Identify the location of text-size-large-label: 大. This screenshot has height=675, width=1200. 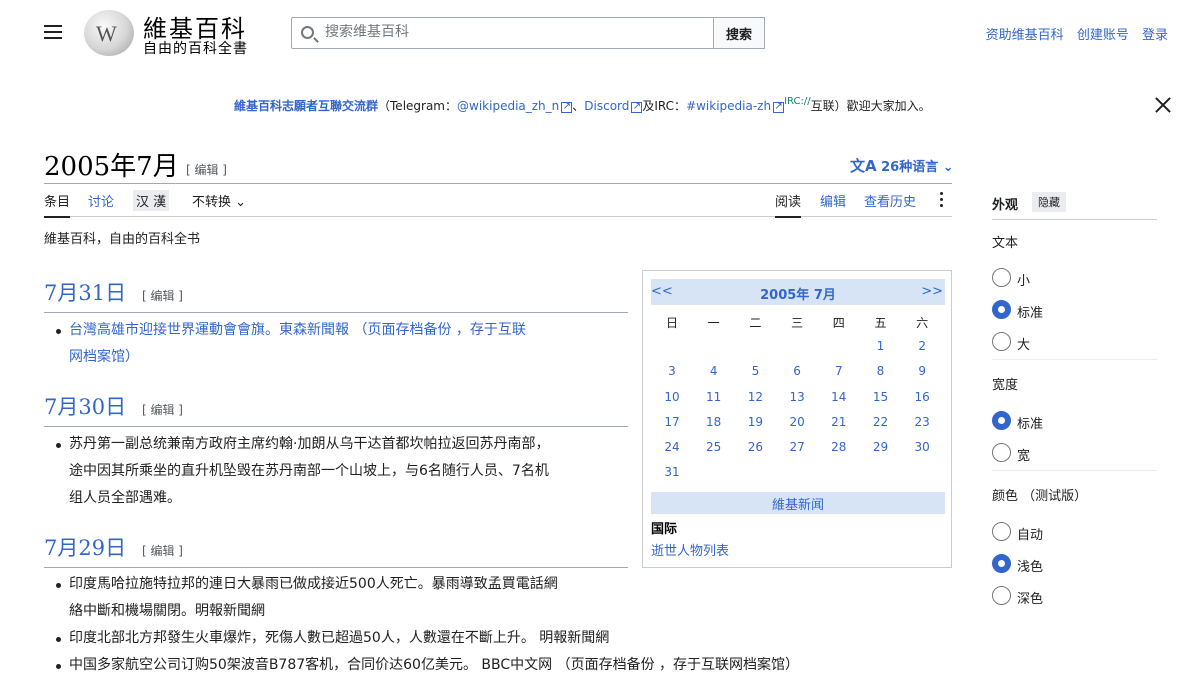
(1024, 345).